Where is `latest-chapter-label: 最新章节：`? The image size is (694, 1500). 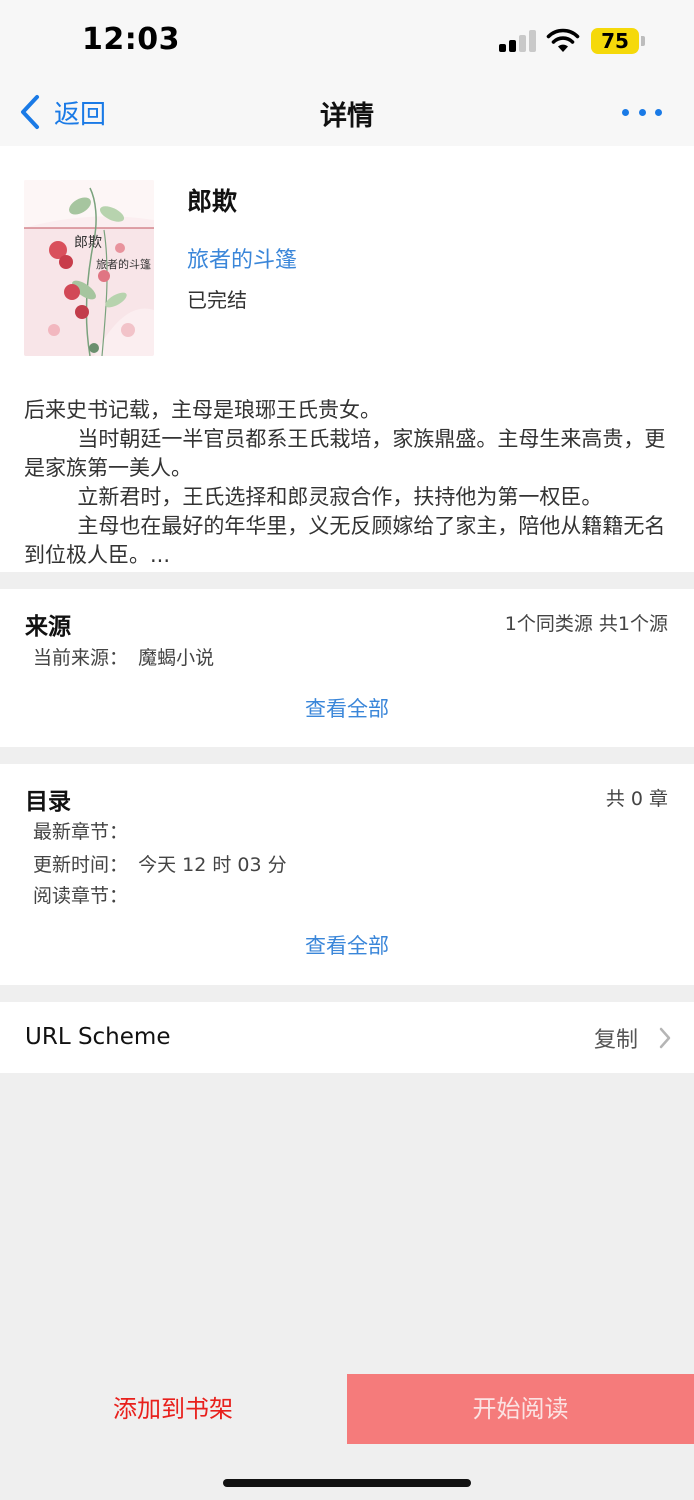 latest-chapter-label: 最新章节： is located at coordinates (81, 832).